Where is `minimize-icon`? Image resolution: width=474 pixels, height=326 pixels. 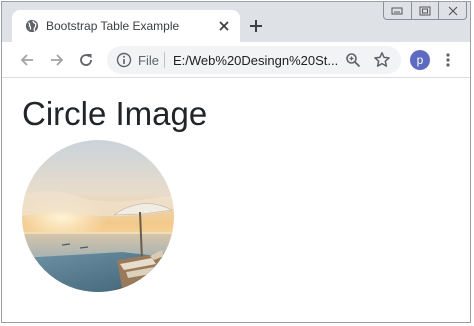
minimize-icon is located at coordinates (397, 10).